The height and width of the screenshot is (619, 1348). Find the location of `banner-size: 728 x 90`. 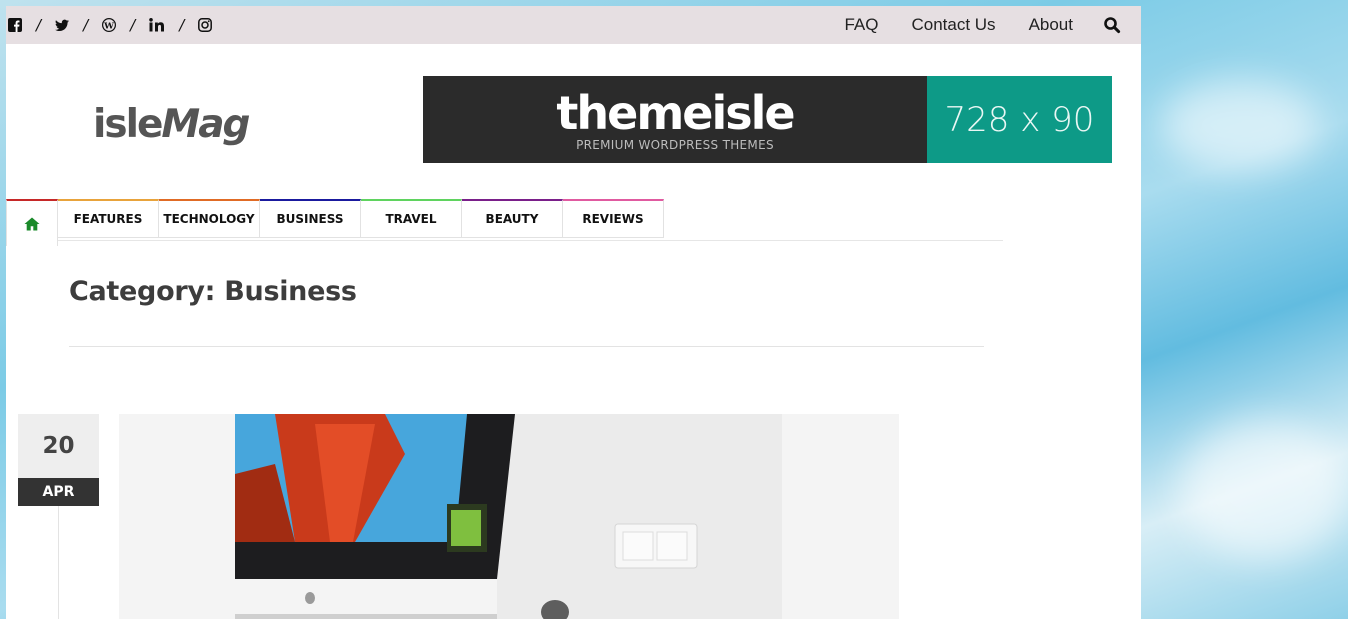

banner-size: 728 x 90 is located at coordinates (1019, 119).